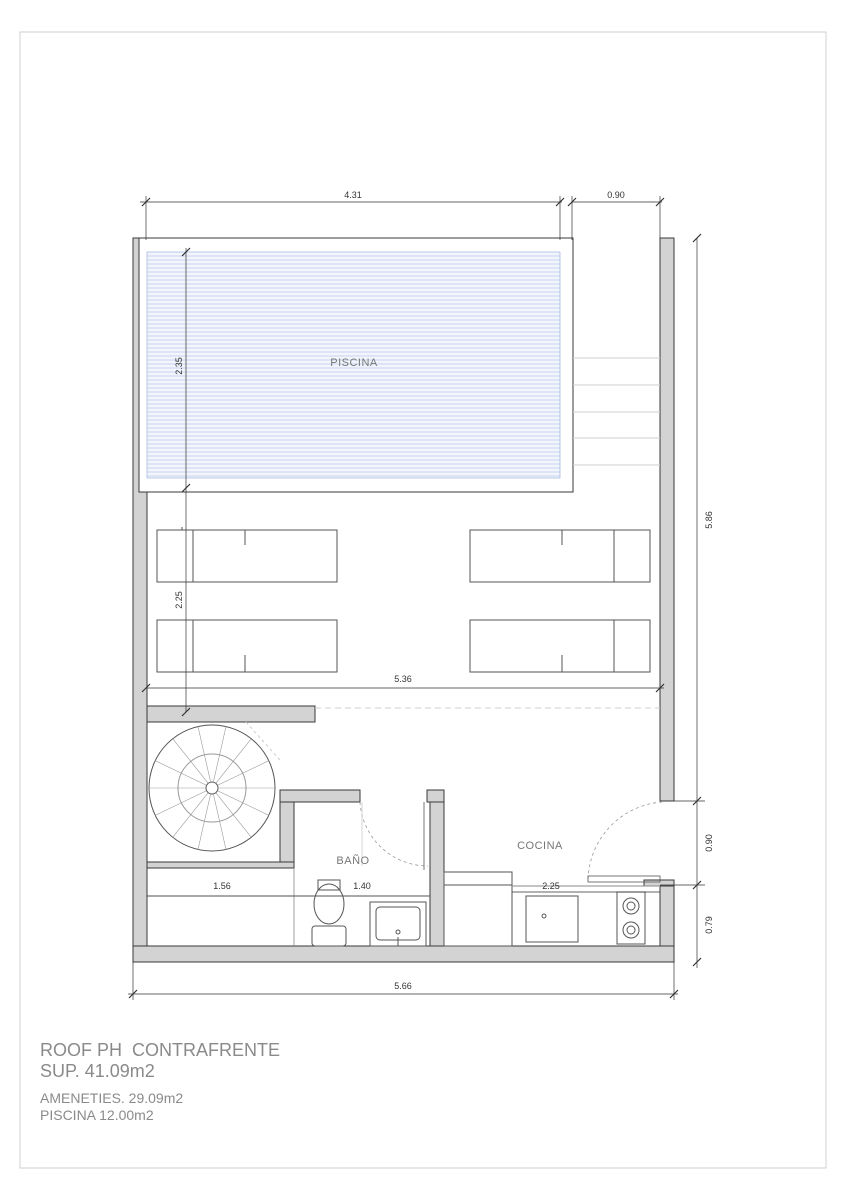 This screenshot has width=848, height=1200. What do you see at coordinates (362, 886) in the screenshot?
I see `dim-bath-width: 1.40` at bounding box center [362, 886].